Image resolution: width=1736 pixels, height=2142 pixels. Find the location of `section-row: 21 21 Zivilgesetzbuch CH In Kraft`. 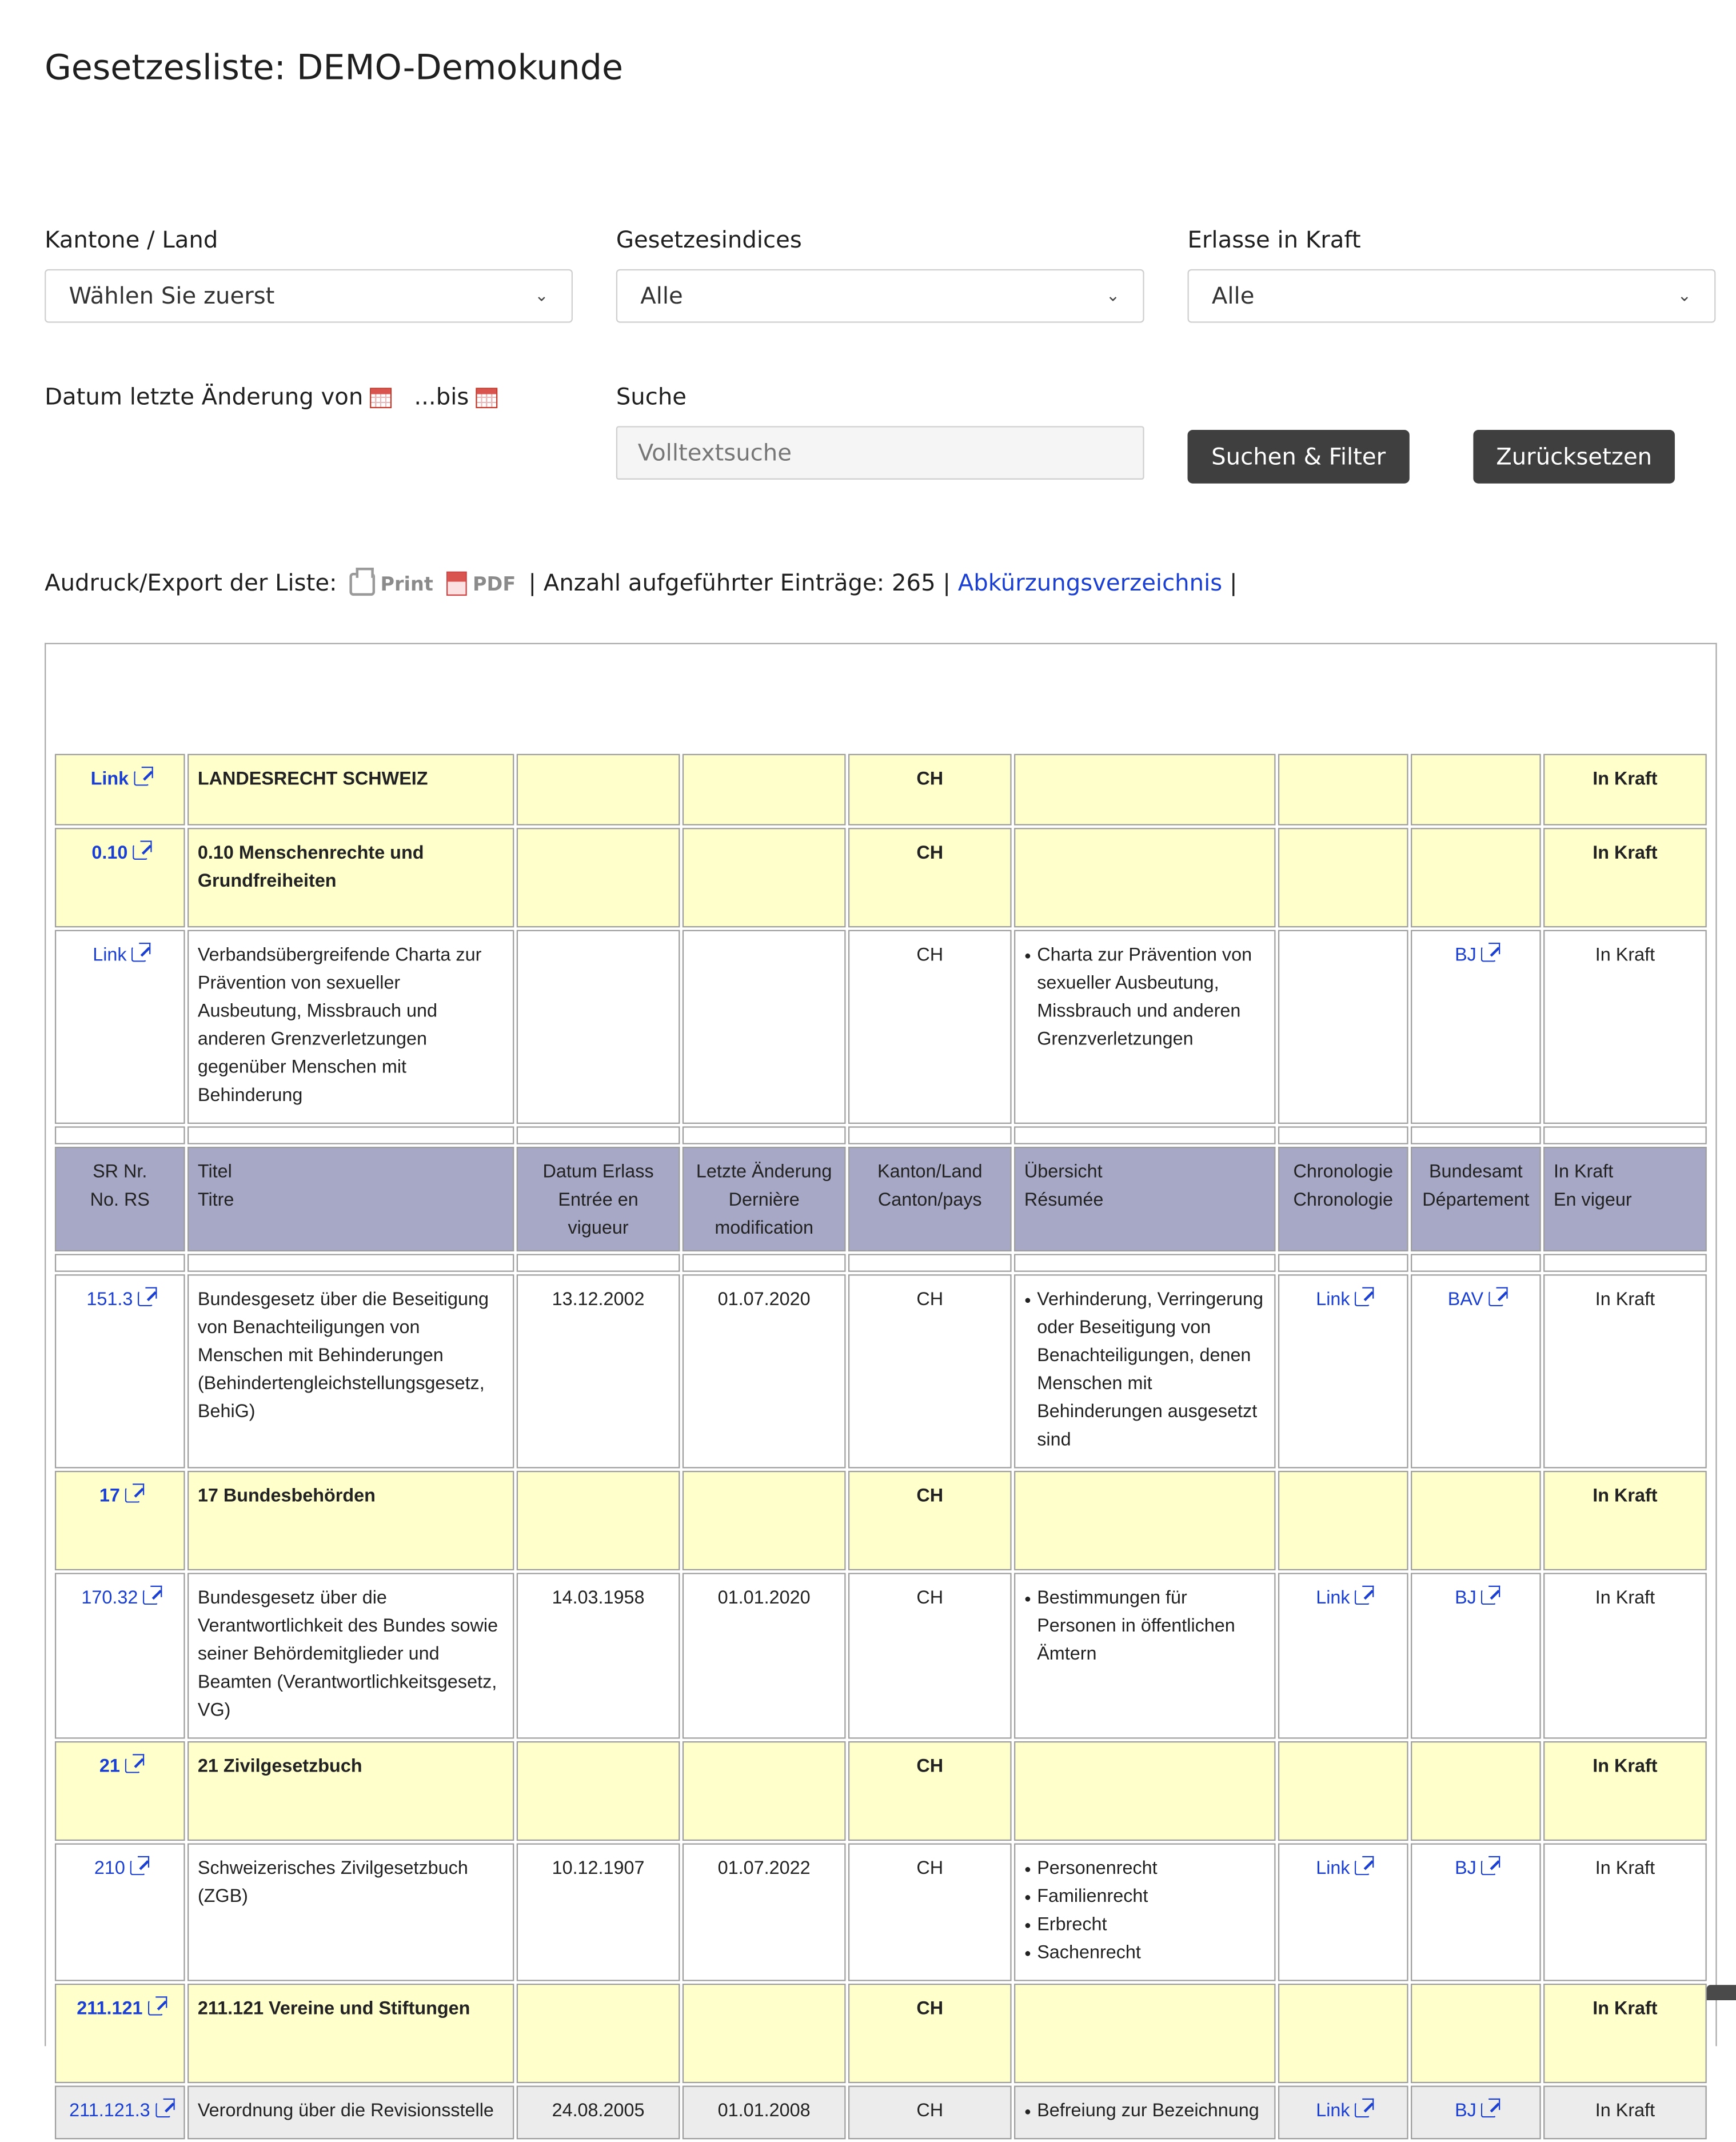

section-row: 21 21 Zivilgesetzbuch CH In Kraft is located at coordinates (881, 1791).